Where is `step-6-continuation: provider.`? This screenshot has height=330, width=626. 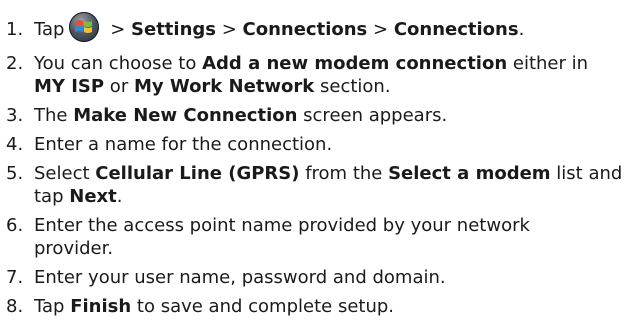 step-6-continuation: provider. is located at coordinates (74, 248).